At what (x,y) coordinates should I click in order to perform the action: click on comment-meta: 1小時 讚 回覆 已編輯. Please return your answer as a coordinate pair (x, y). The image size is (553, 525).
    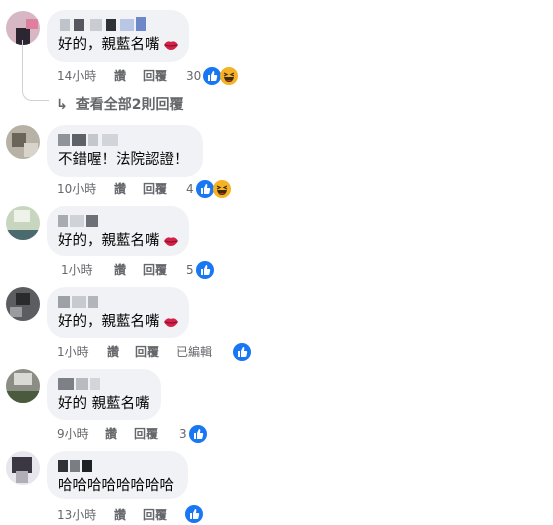
    Looking at the image, I should click on (157, 352).